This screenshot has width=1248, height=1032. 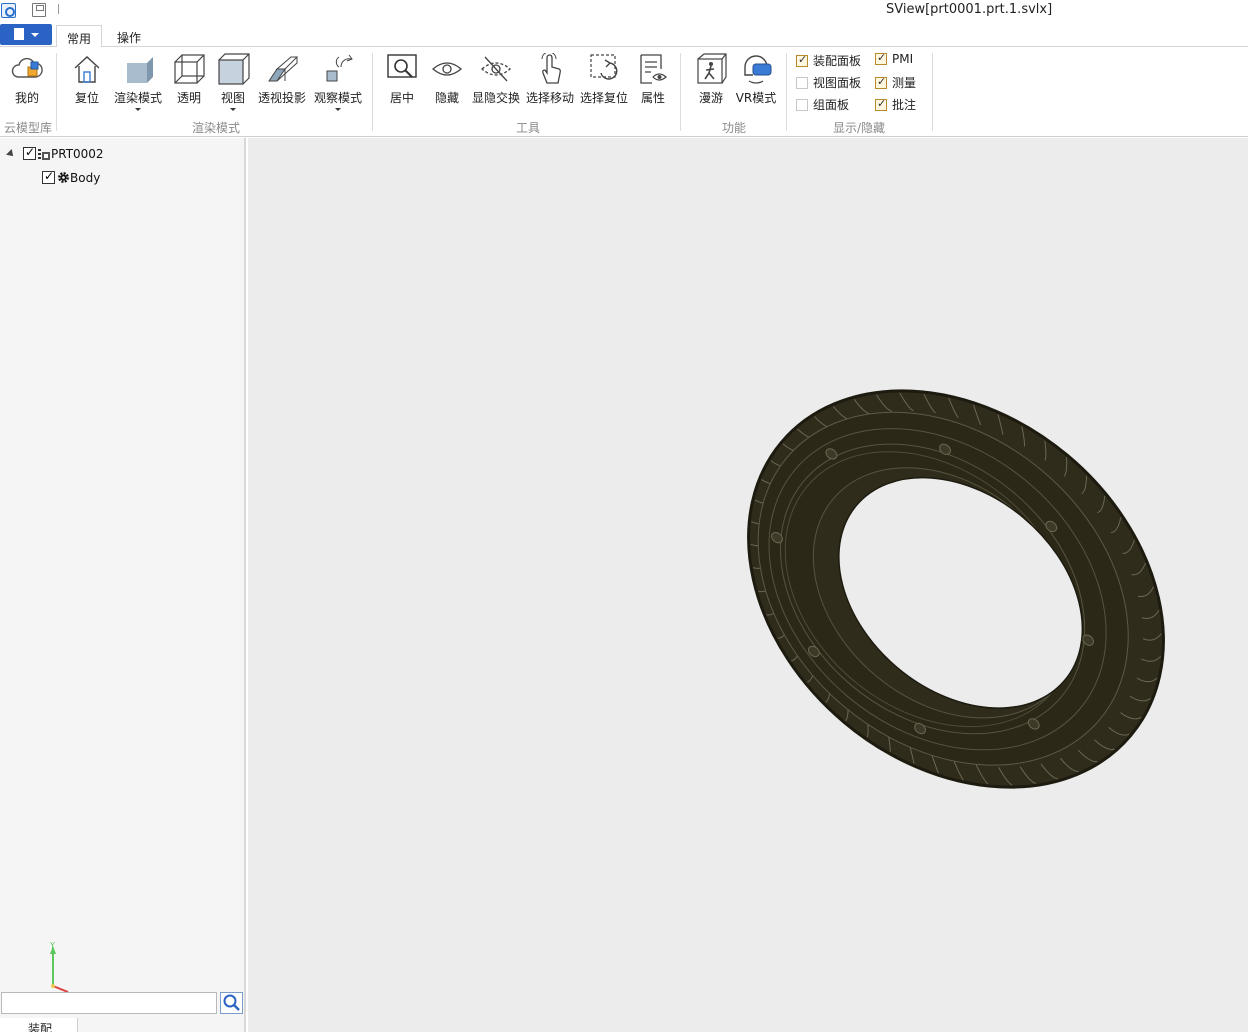 I want to click on properties-button: 属性, so click(x=653, y=79).